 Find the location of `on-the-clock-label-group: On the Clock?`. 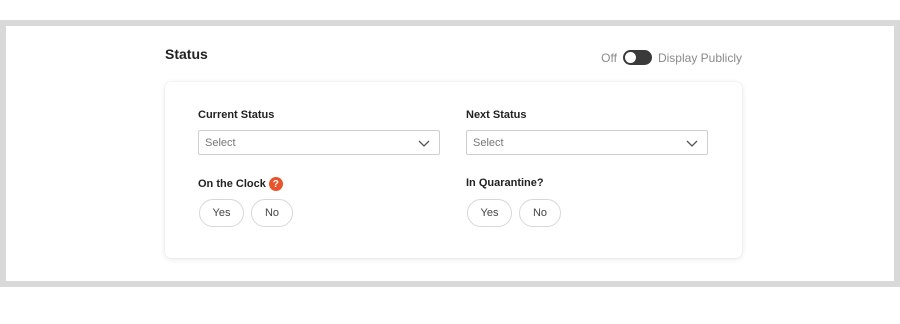

on-the-clock-label-group: On the Clock? is located at coordinates (240, 184).